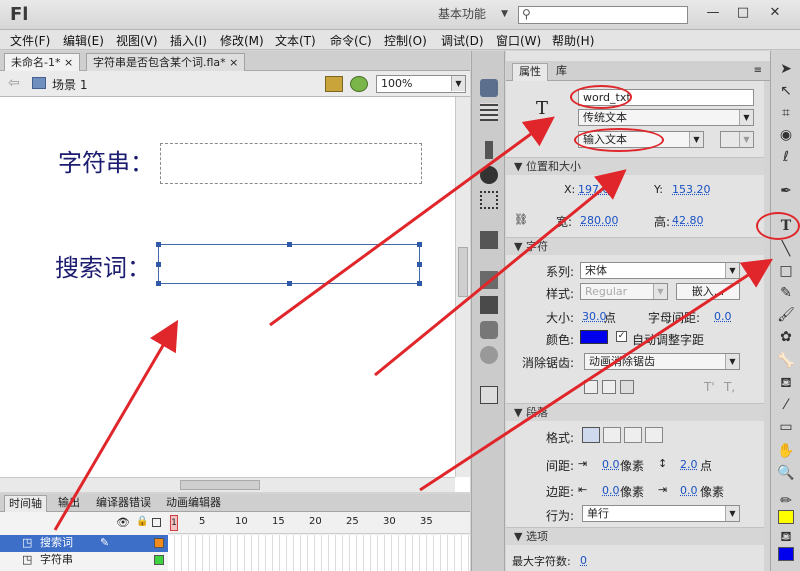 This screenshot has height=571, width=800. I want to click on arrow-to-instance-name, so click(412, 221).